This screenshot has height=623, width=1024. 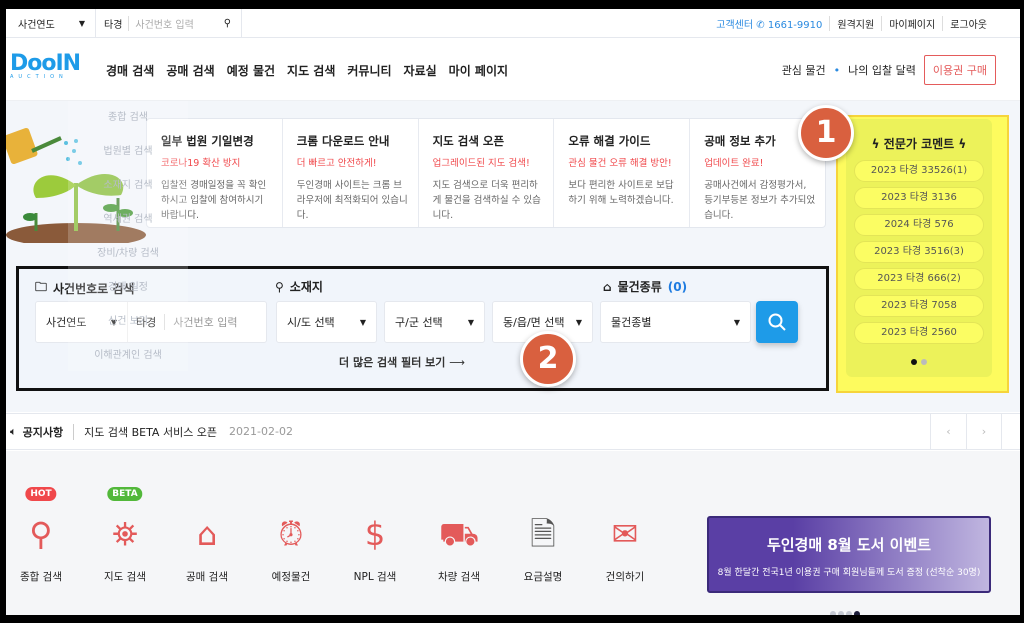 I want to click on prev-arrow-icon: ‹, so click(x=948, y=432).